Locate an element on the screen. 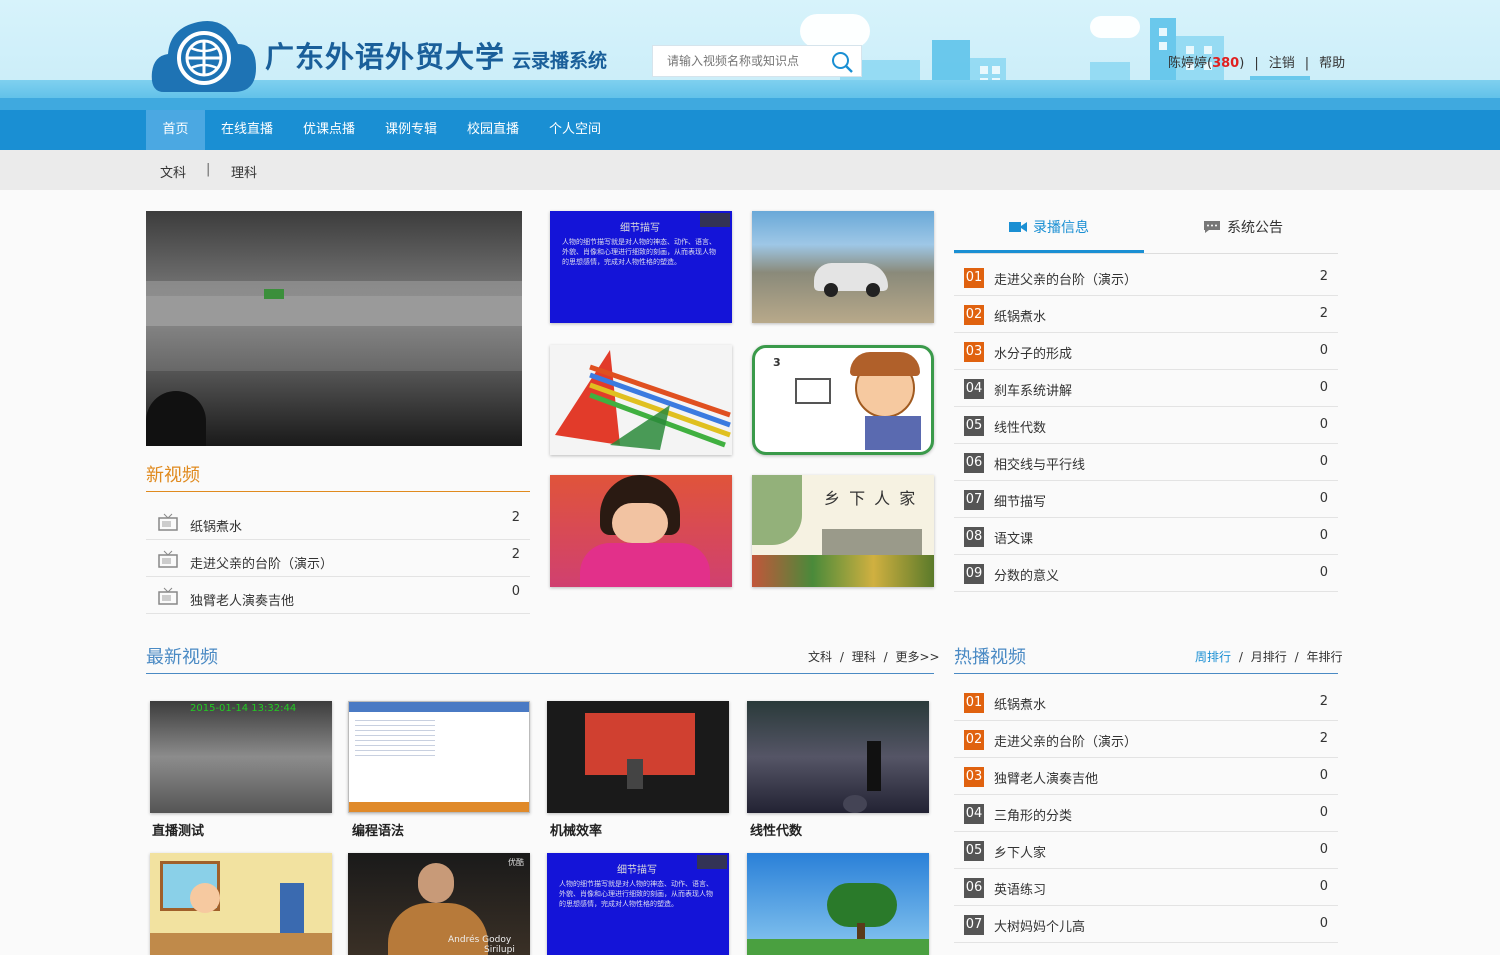  video-title: 水分子的形成 is located at coordinates (1033, 354).